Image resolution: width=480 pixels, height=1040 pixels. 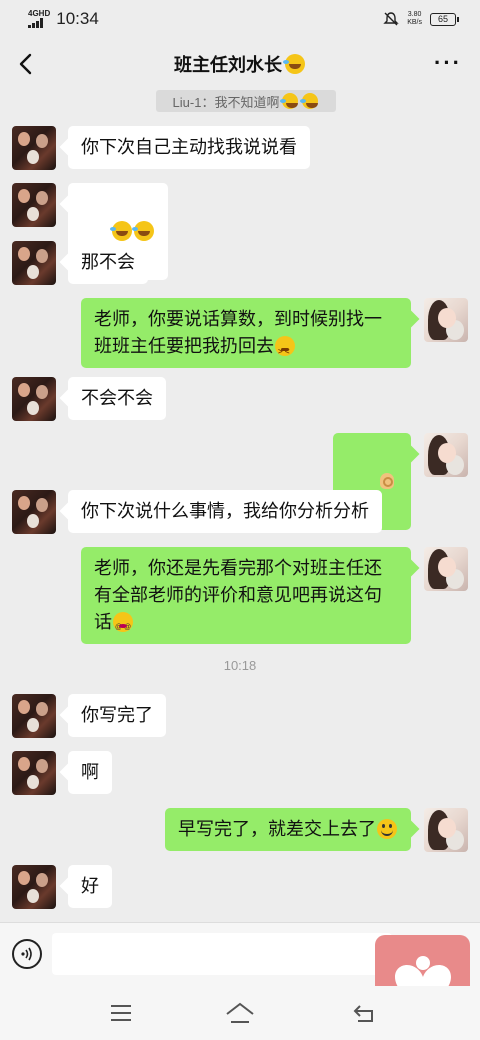 I want to click on menu-button, so click(x=121, y=1013).